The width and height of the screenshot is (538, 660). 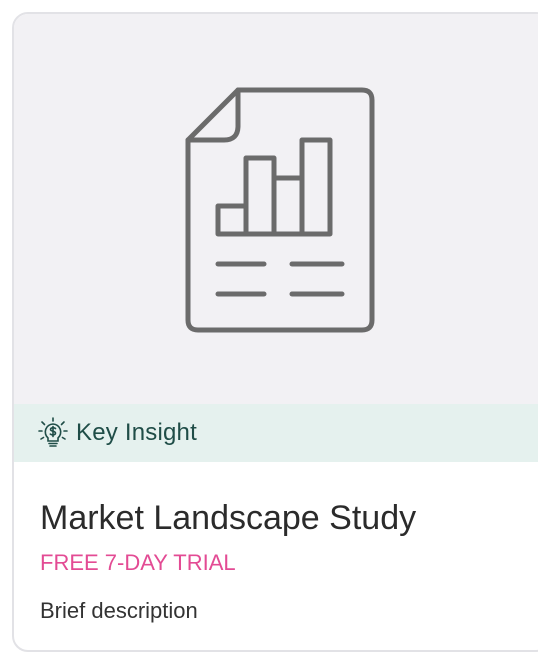 I want to click on report-chart-document-icon, so click(x=280, y=210).